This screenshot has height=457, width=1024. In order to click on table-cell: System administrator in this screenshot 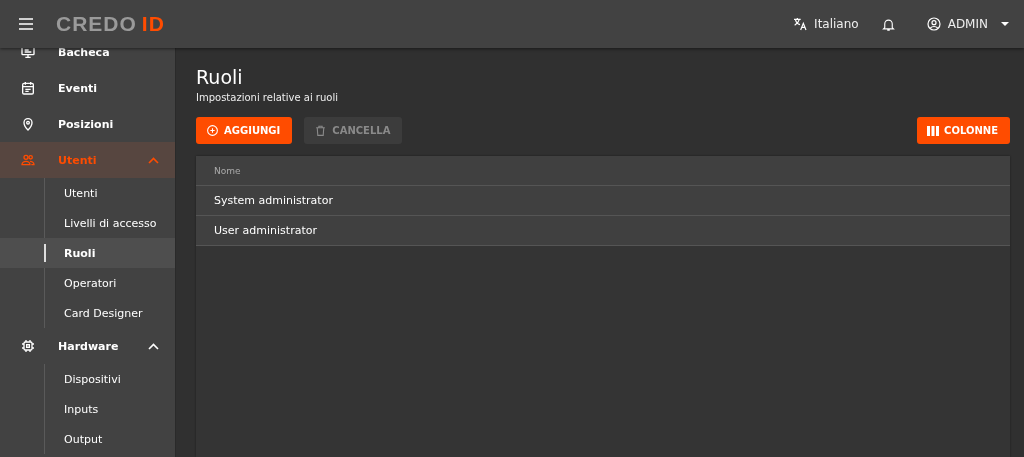, I will do `click(273, 200)`.